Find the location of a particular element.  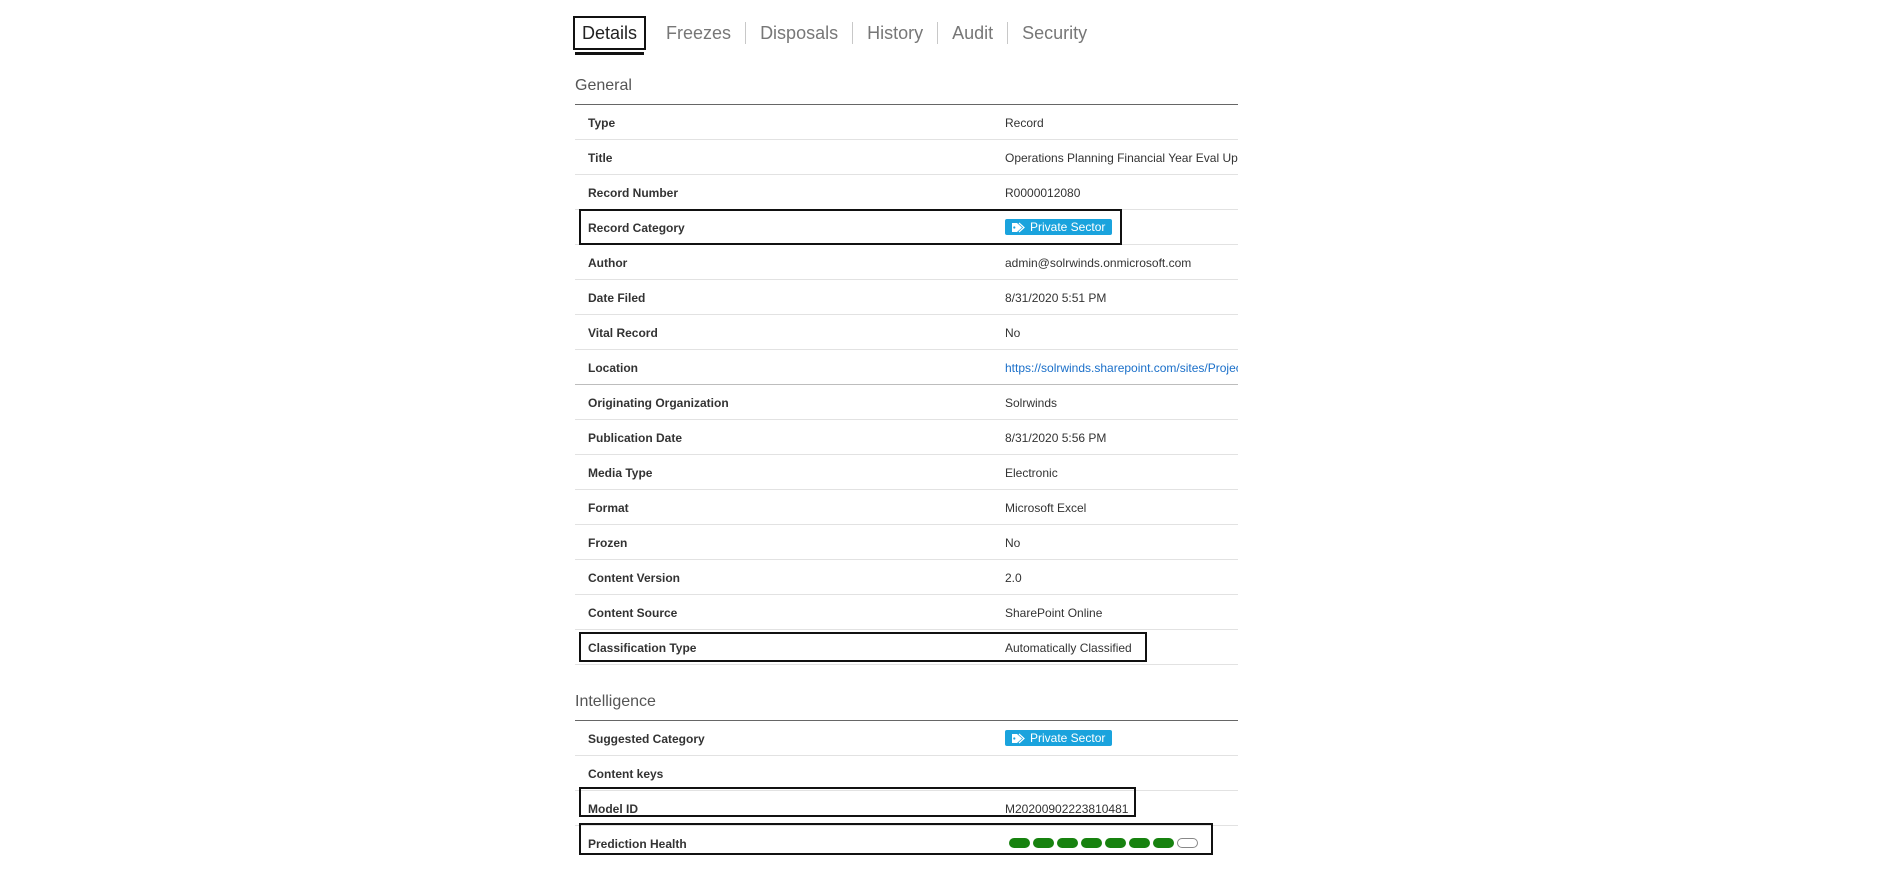

row-label: Date Filed is located at coordinates (617, 298).